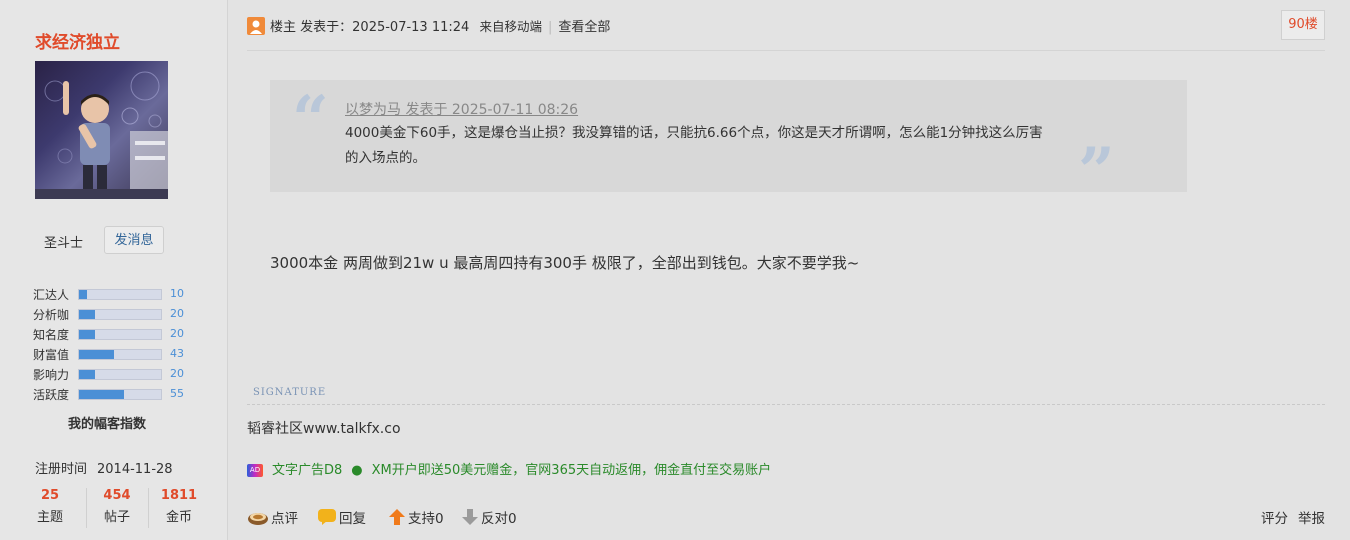  Describe the element at coordinates (51, 355) in the screenshot. I see `stat-label: 财富值` at that location.